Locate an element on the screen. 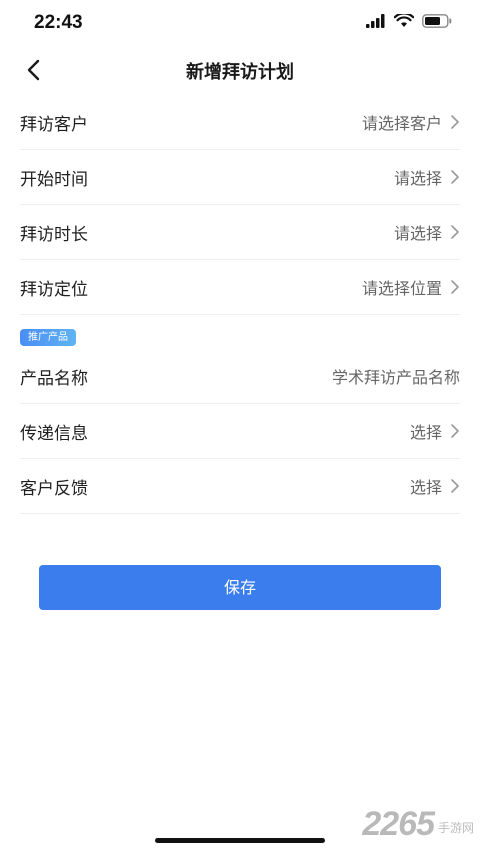 The image size is (480, 854). customer-feedback-row: 客户反馈 选择 is located at coordinates (240, 486).